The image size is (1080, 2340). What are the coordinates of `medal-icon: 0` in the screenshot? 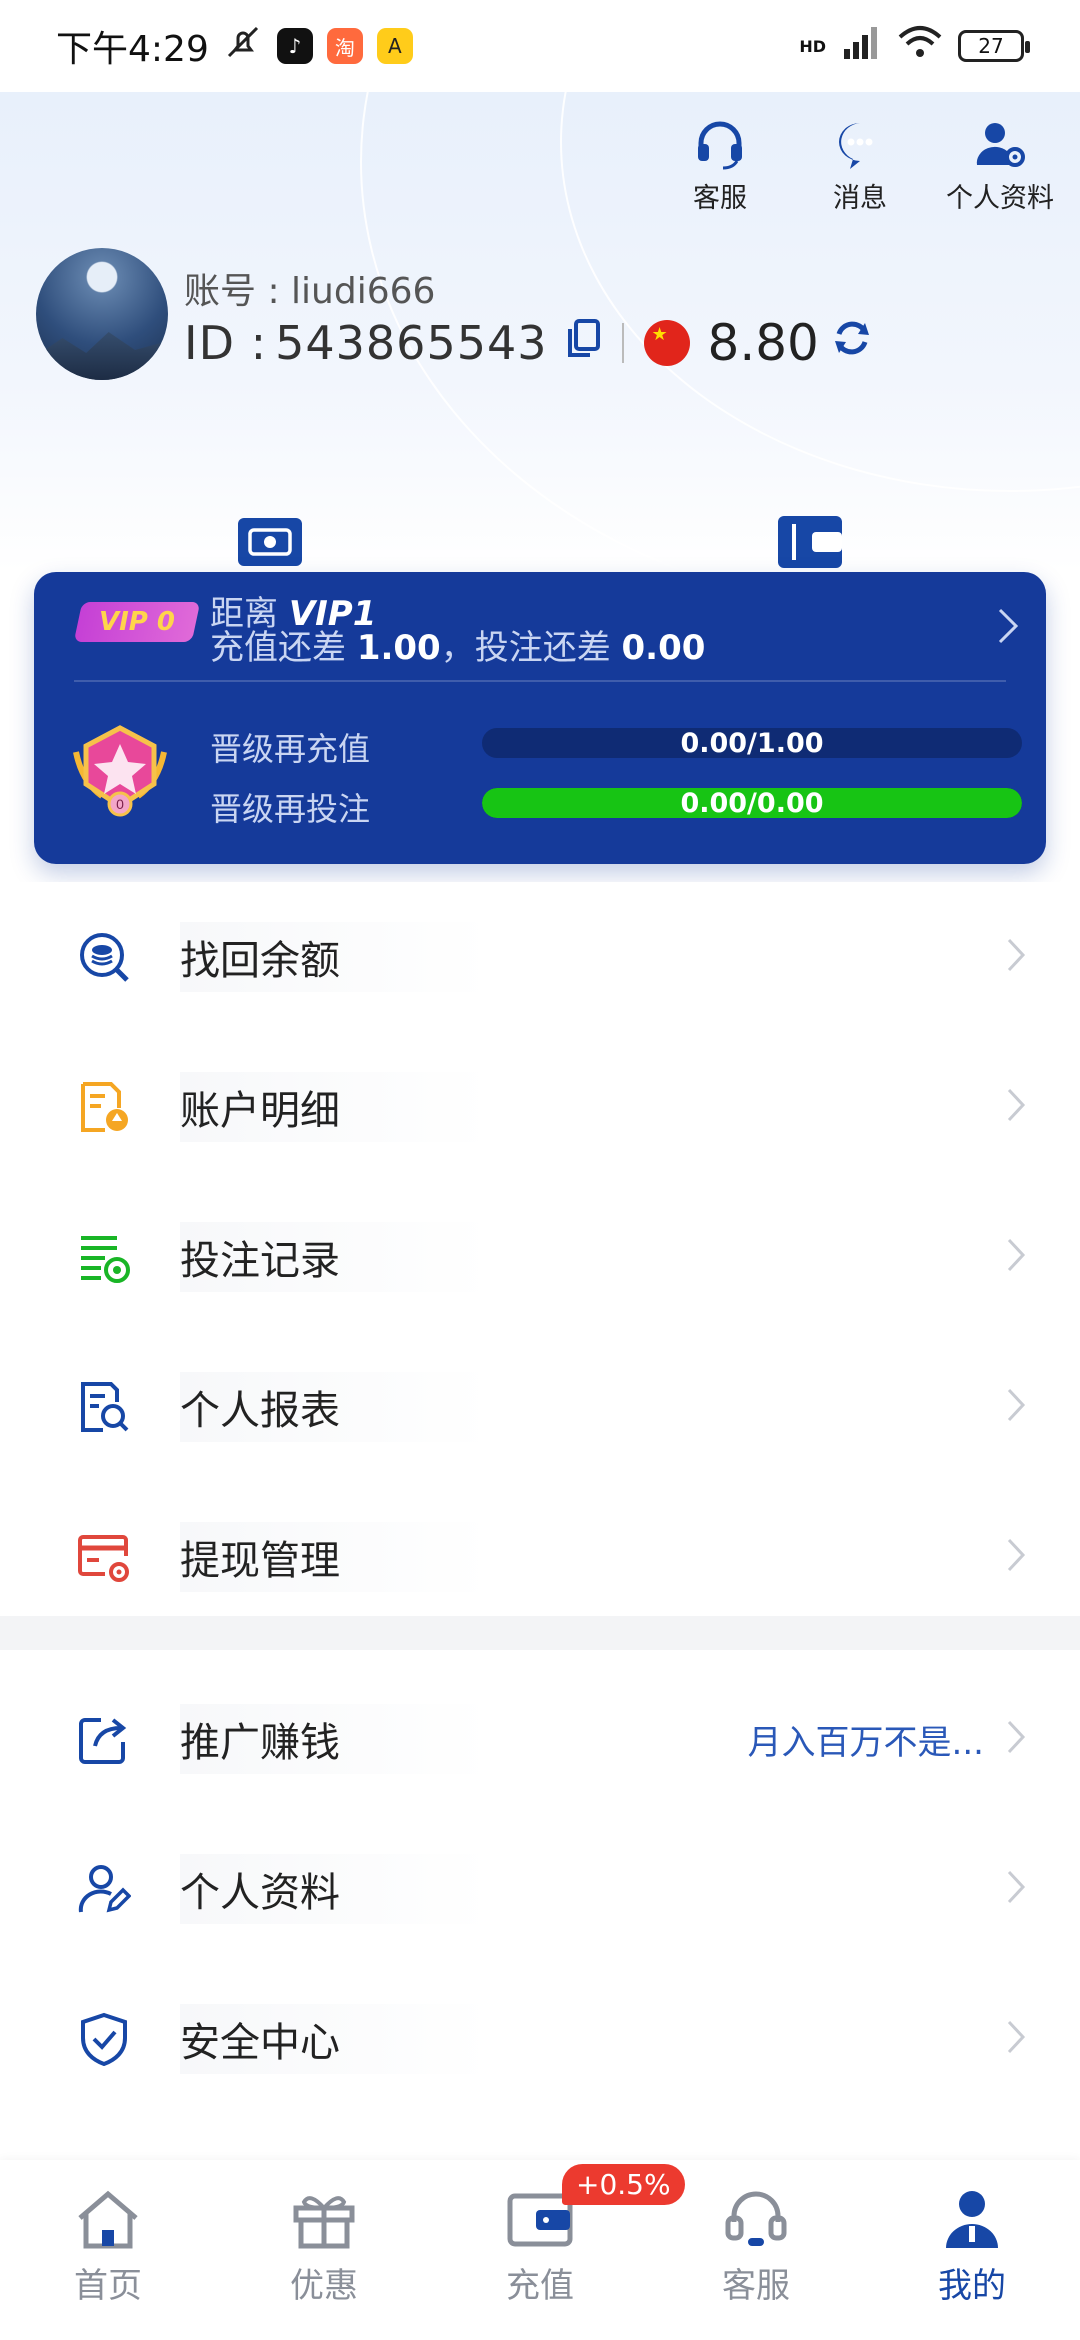 It's located at (120, 774).